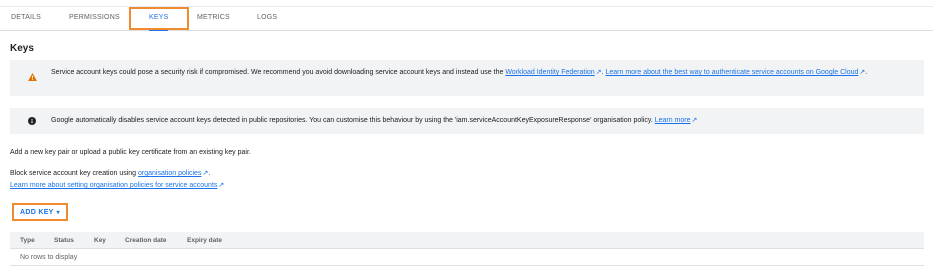 This screenshot has height=269, width=933. What do you see at coordinates (22, 48) in the screenshot?
I see `page-title: Keys` at bounding box center [22, 48].